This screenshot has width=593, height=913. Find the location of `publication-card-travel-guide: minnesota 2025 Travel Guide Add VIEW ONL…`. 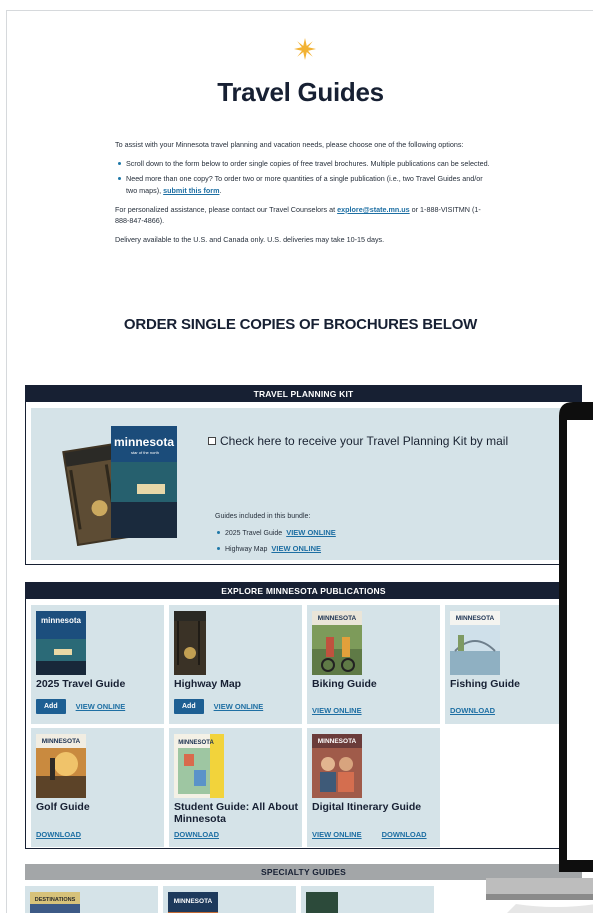

publication-card-travel-guide: minnesota 2025 Travel Guide Add VIEW ONL… is located at coordinates (97, 664).